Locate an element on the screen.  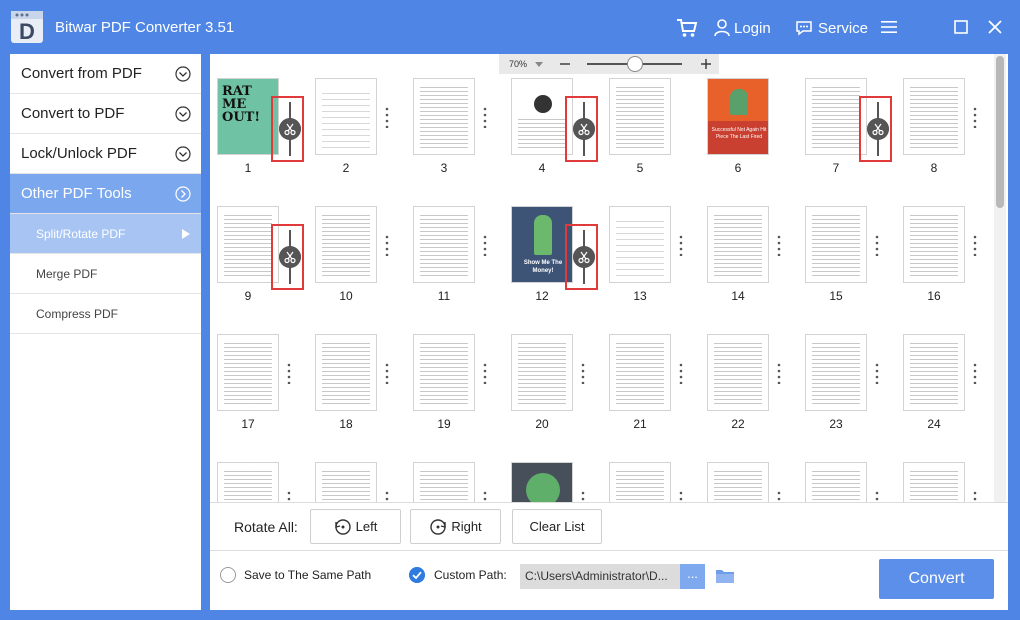
page-number: 21 is located at coordinates (640, 424).